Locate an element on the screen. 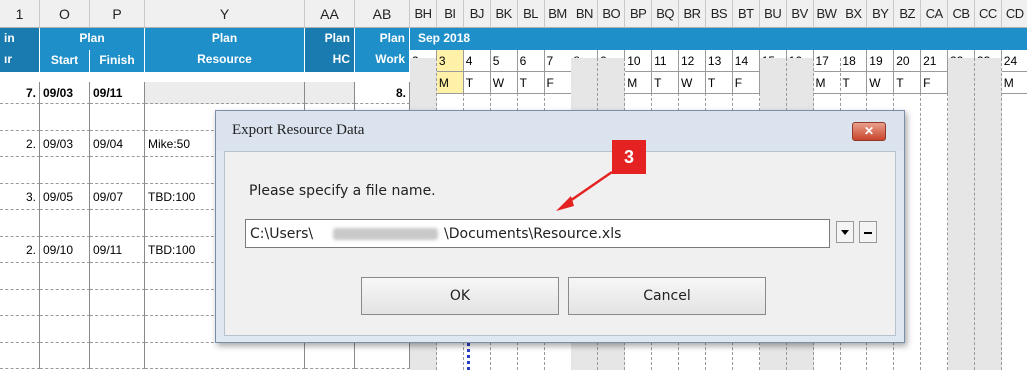  column-header-by: BY is located at coordinates (881, 14).